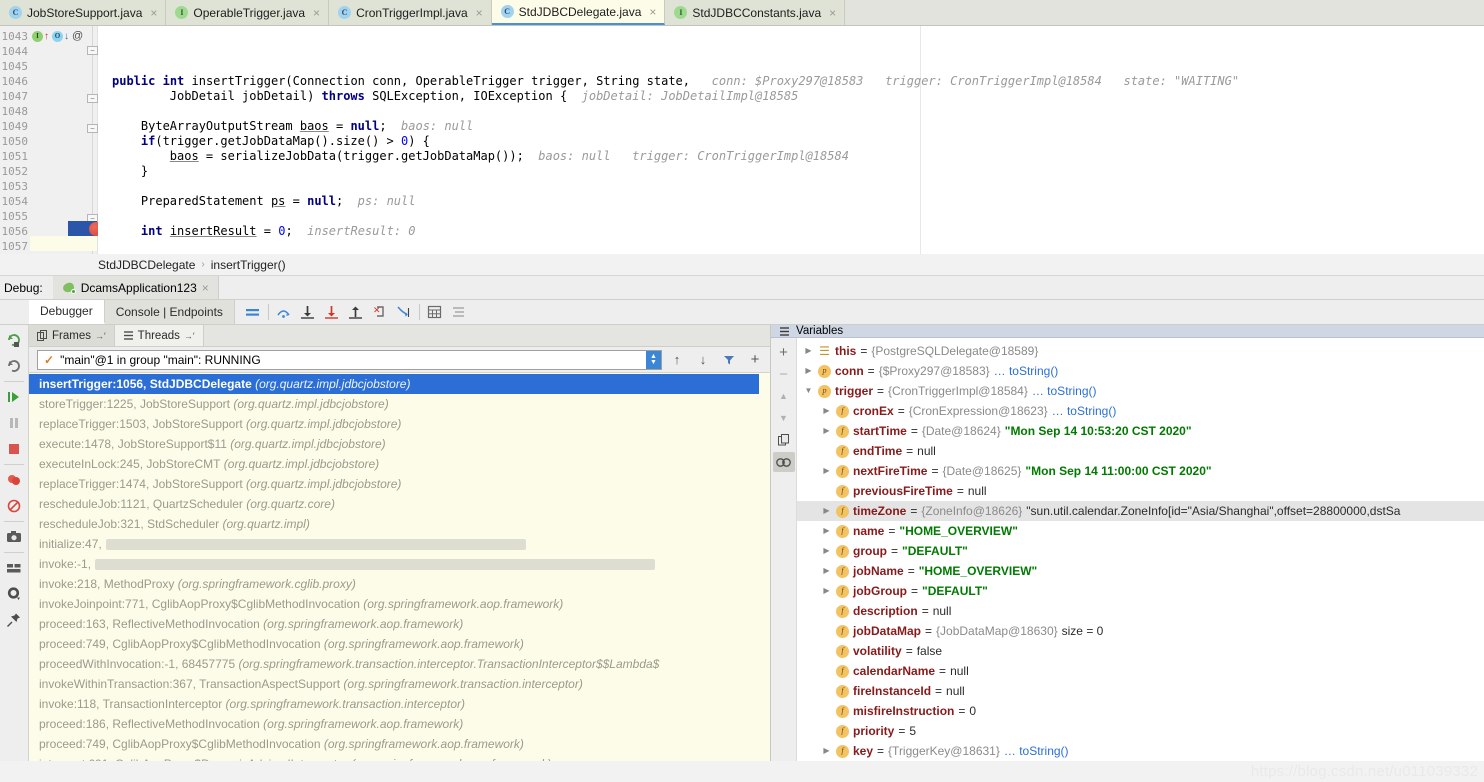 The height and width of the screenshot is (782, 1484). Describe the element at coordinates (284, 312) in the screenshot. I see `step-over-icon` at that location.